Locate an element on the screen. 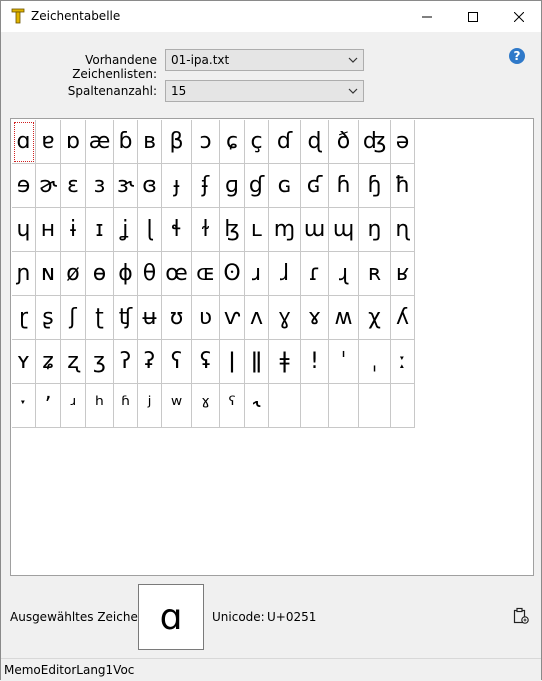 Image resolution: width=542 pixels, height=681 pixels. grid-cell: ɨ is located at coordinates (73, 230).